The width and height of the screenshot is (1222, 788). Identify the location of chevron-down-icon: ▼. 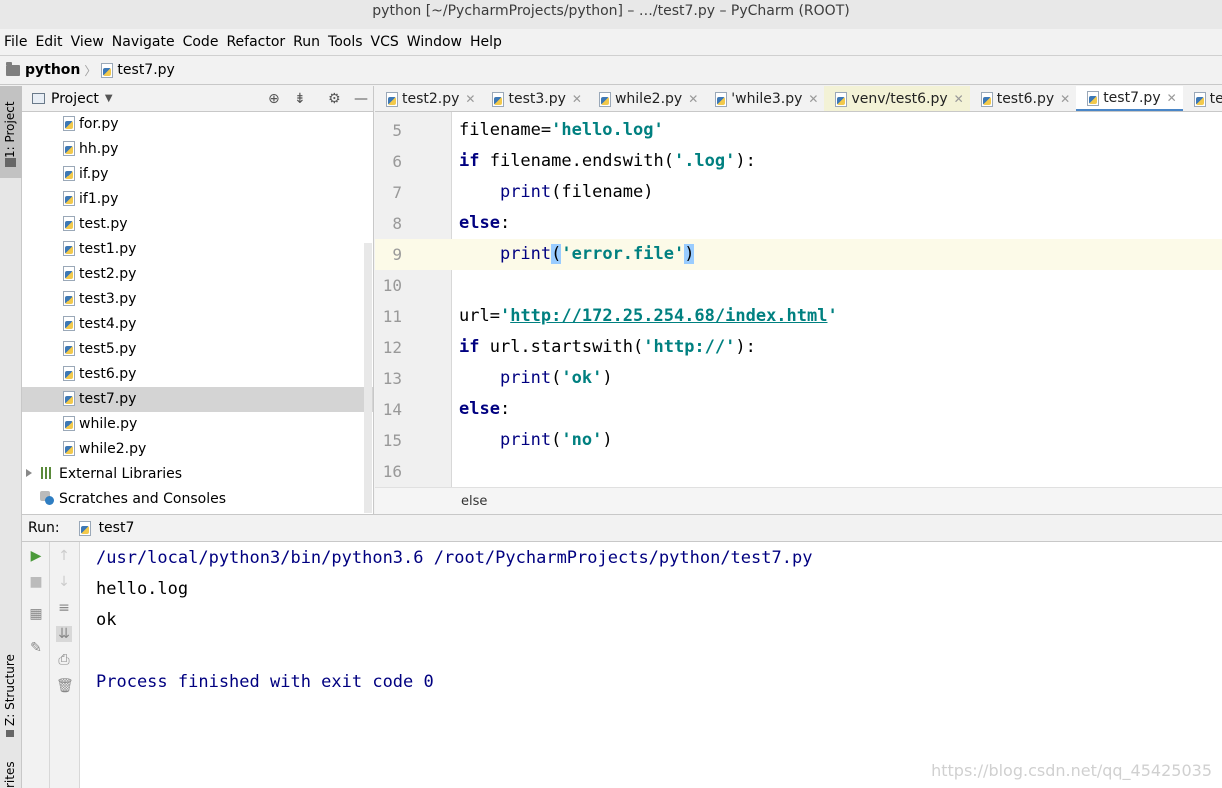
(109, 98).